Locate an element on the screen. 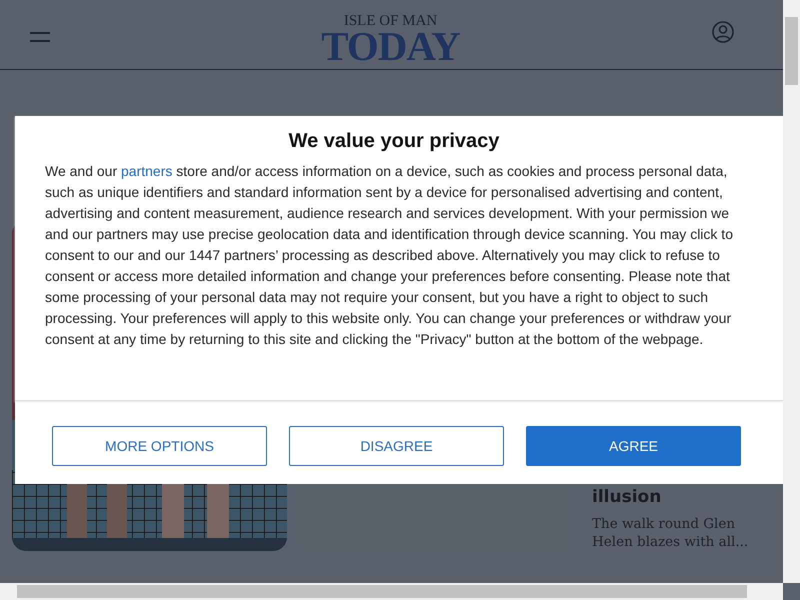 This screenshot has width=800, height=600. horizontal-scrollbar is located at coordinates (391, 591).